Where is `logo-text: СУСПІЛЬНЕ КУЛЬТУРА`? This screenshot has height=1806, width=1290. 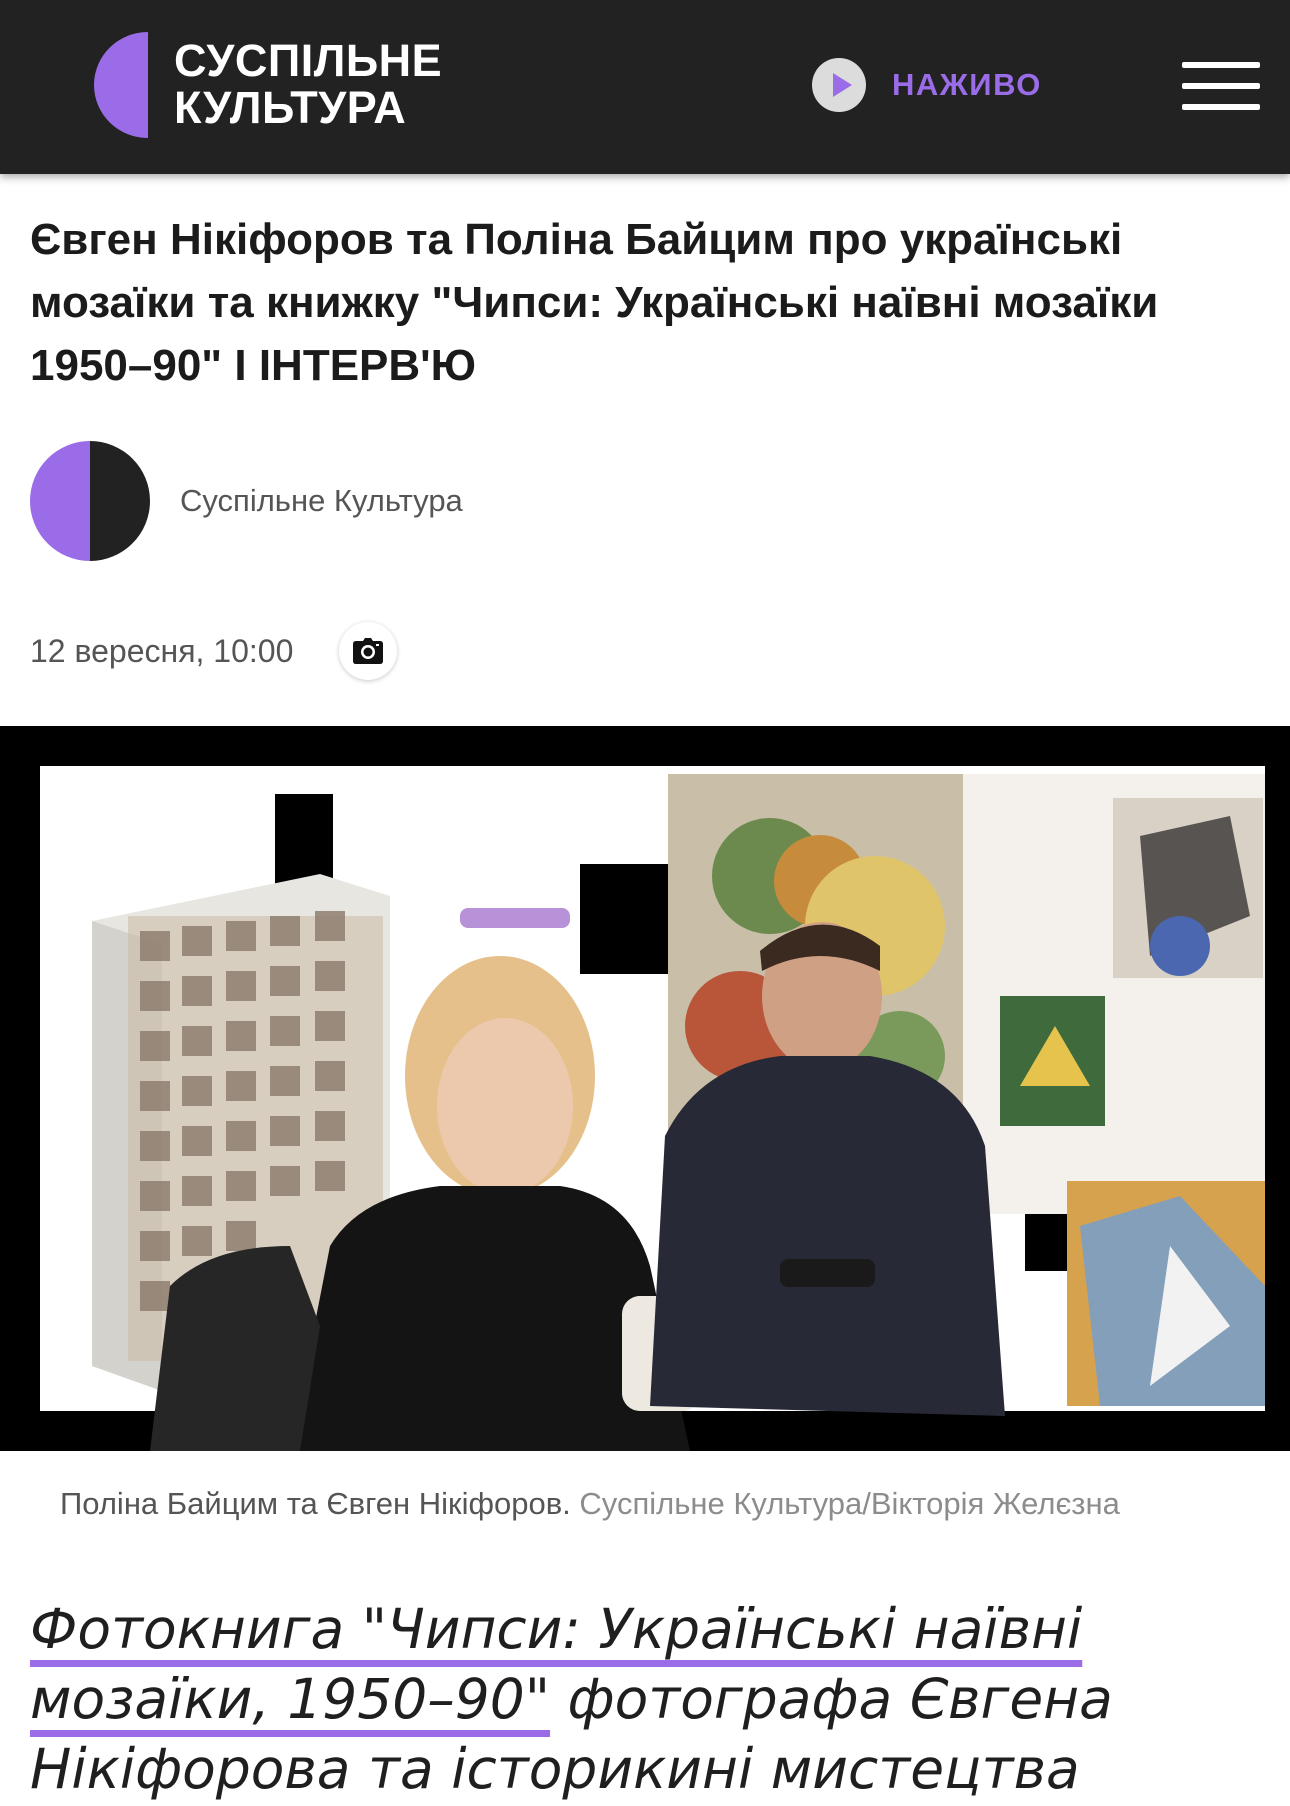 logo-text: СУСПІЛЬНЕ КУЛЬТУРА is located at coordinates (308, 84).